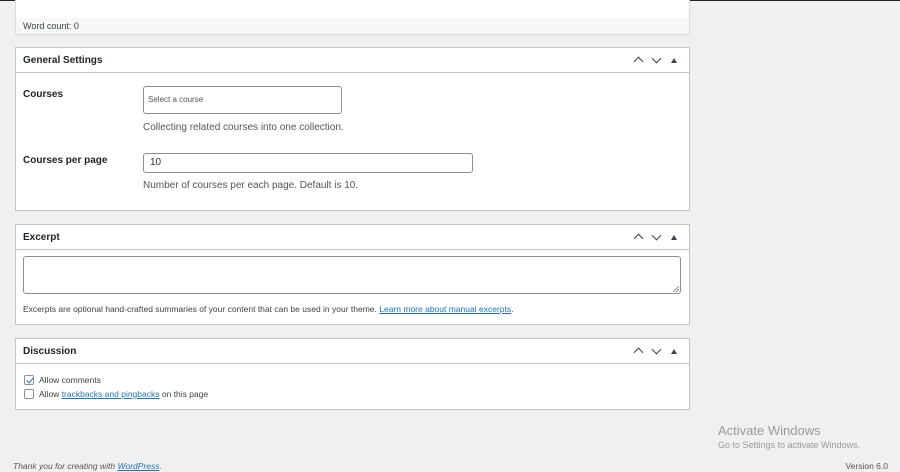 This screenshot has height=472, width=900. I want to click on footer-thanks-suffix: ., so click(160, 466).